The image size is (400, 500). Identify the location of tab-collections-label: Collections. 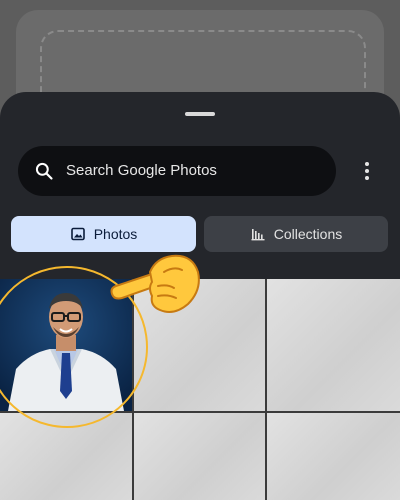
(308, 234).